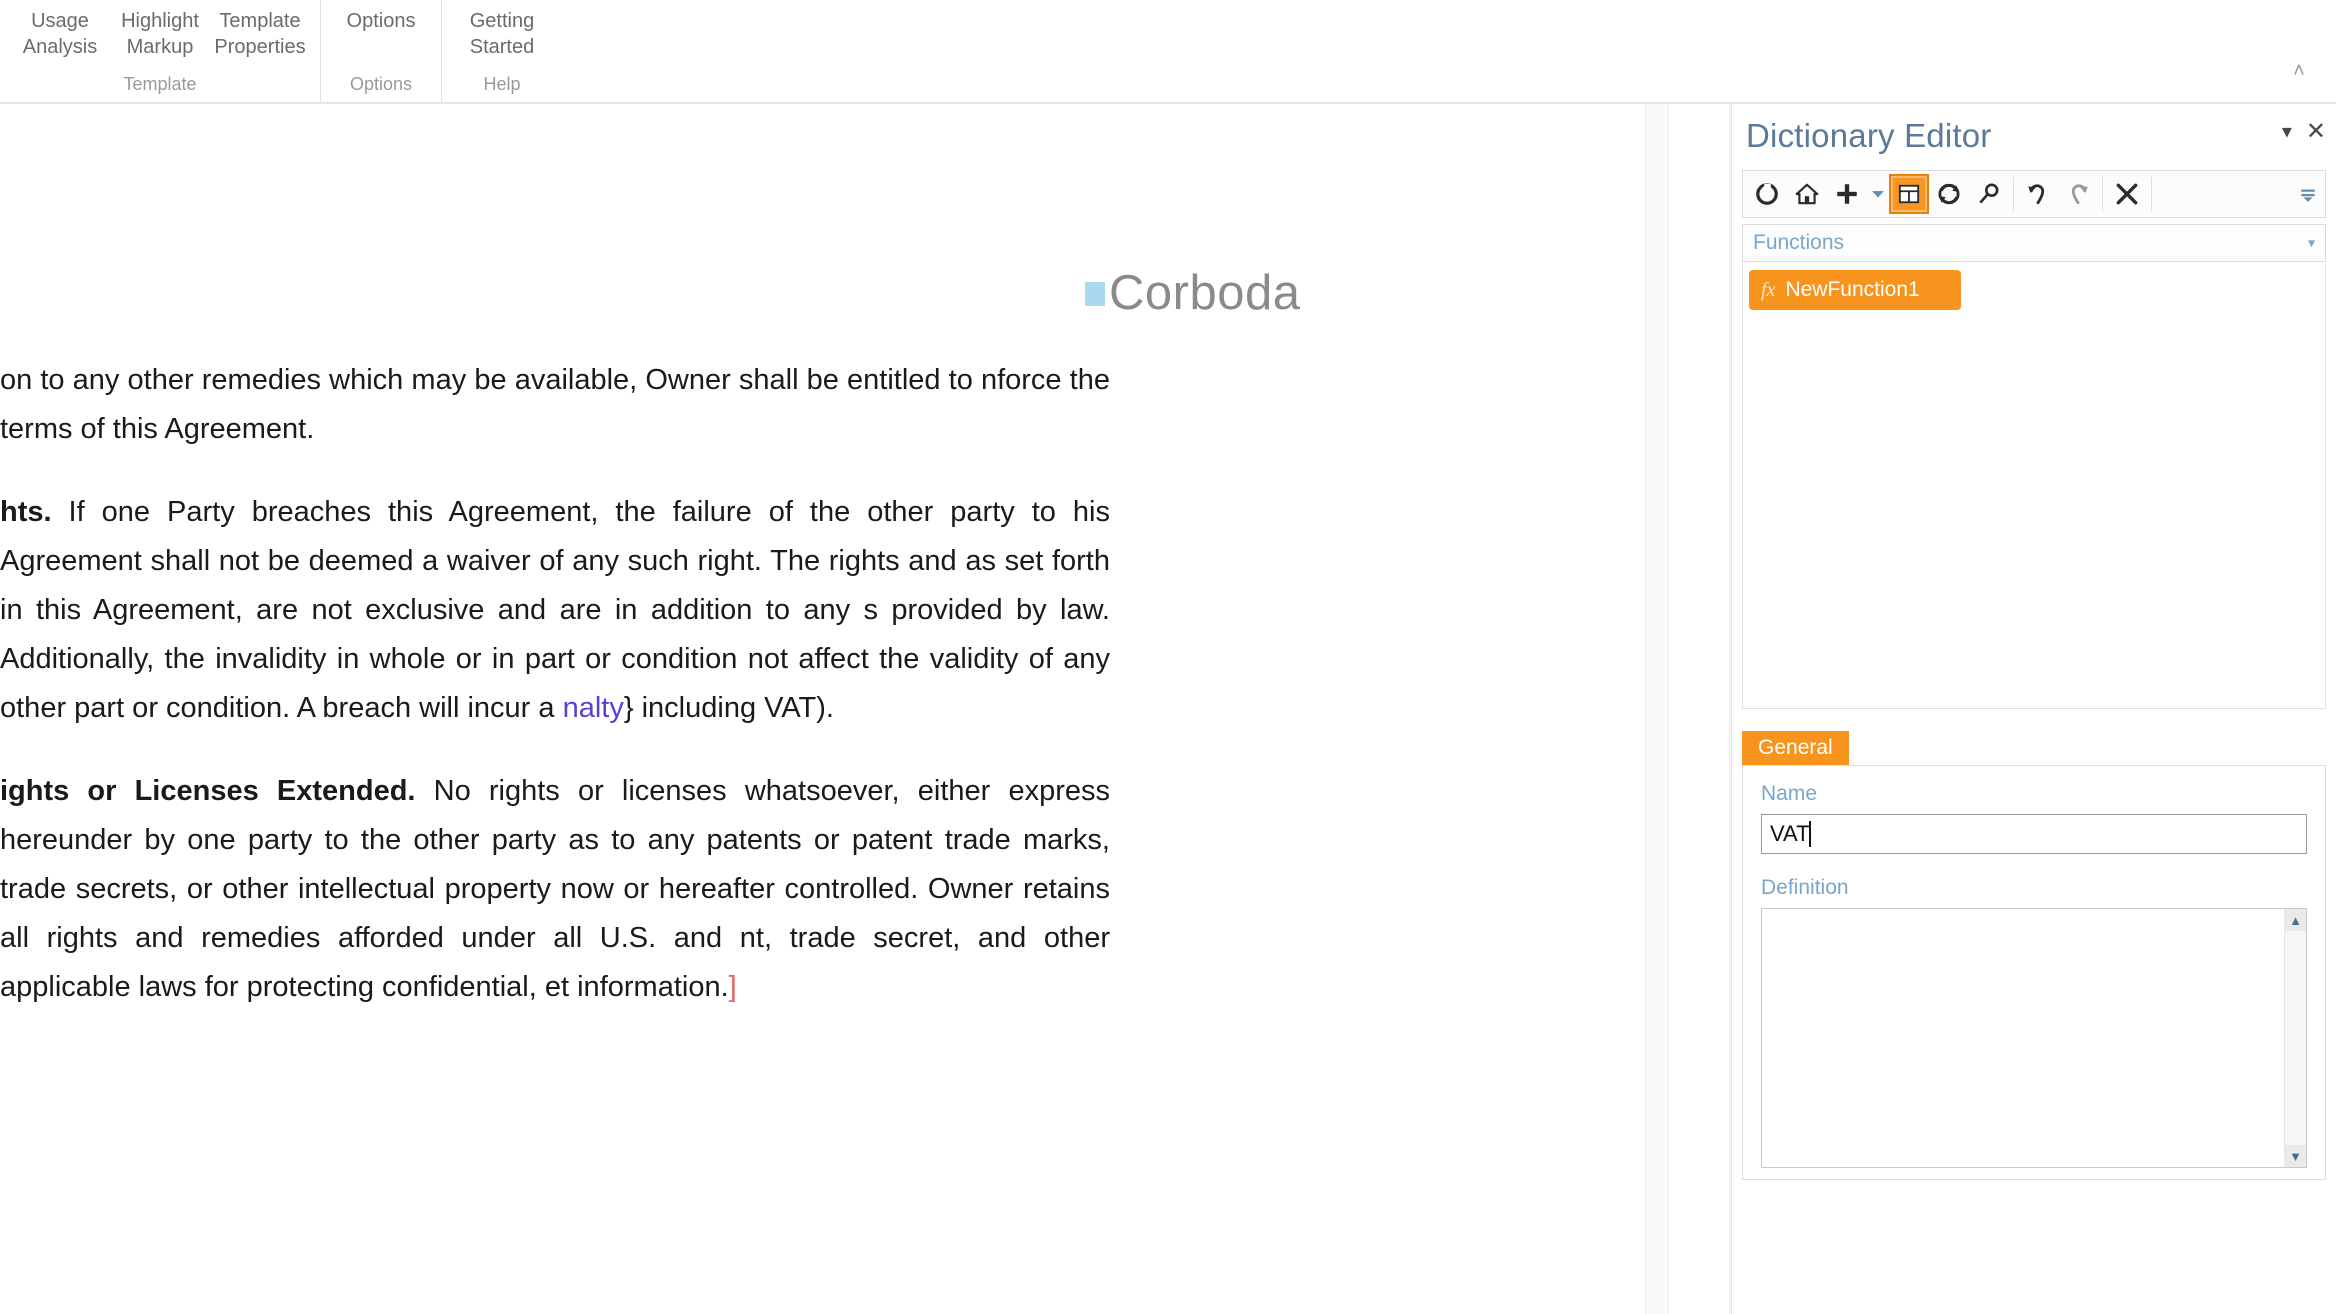  I want to click on corboda-logo-wordmark: Corboda, so click(1205, 293).